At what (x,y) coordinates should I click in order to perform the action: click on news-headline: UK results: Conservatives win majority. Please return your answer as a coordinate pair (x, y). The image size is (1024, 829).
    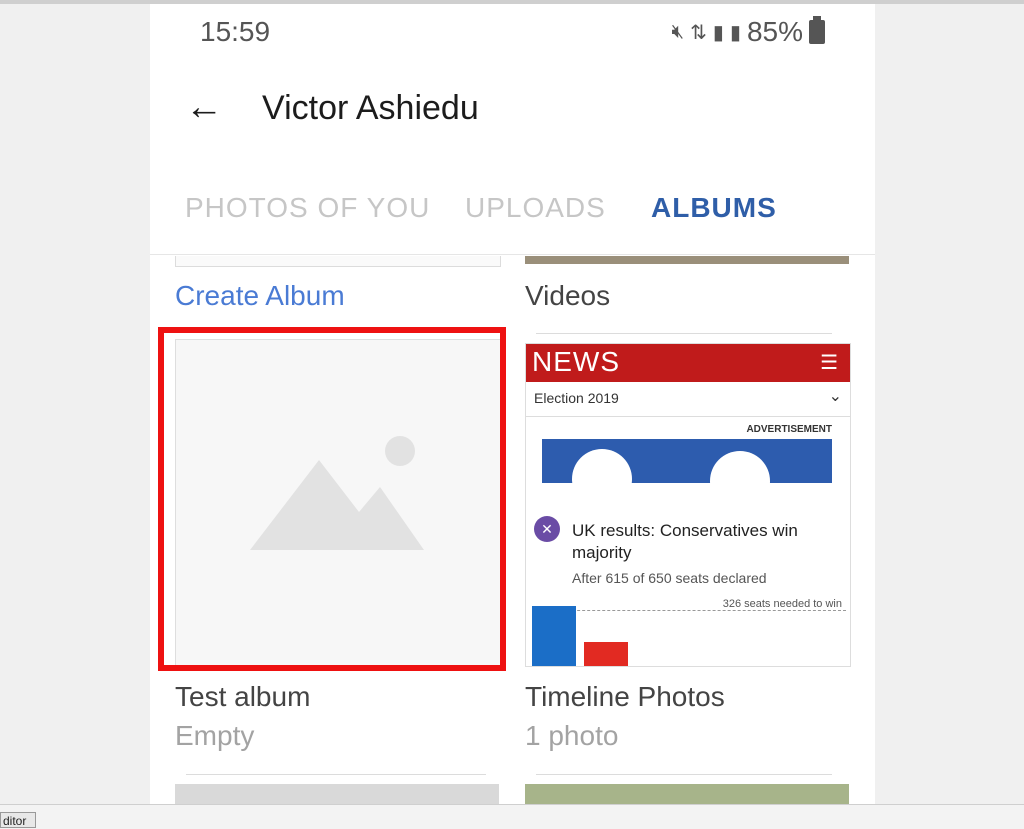
    Looking at the image, I should click on (685, 541).